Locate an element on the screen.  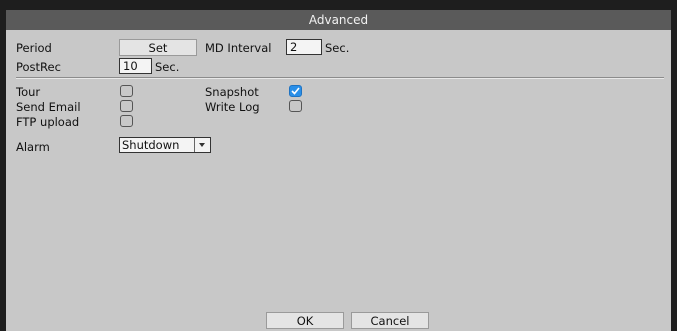
section-divider-highlight is located at coordinates (340, 78).